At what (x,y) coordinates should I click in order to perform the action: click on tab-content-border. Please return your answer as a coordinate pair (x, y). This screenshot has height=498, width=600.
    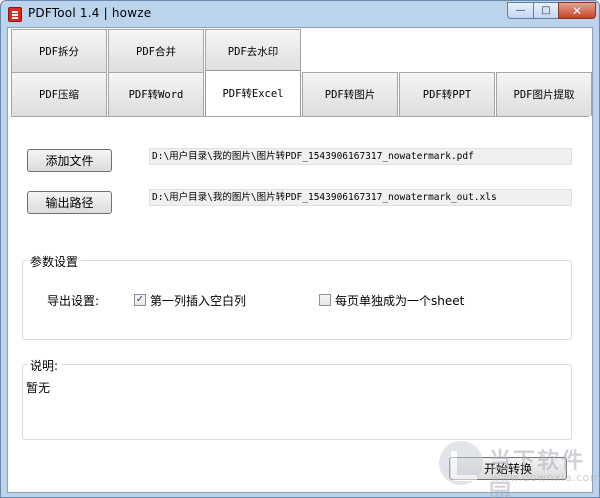
    Looking at the image, I should click on (300, 116).